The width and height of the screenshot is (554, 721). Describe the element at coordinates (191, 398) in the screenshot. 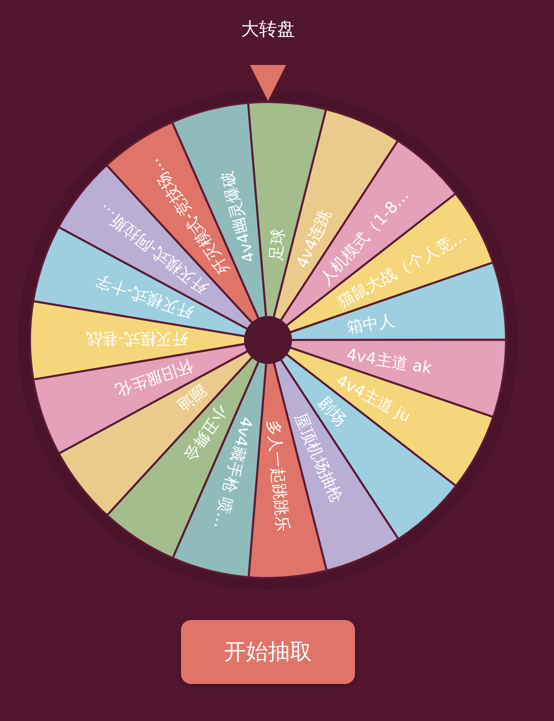

I see `segment-label: 蹦迪` at that location.